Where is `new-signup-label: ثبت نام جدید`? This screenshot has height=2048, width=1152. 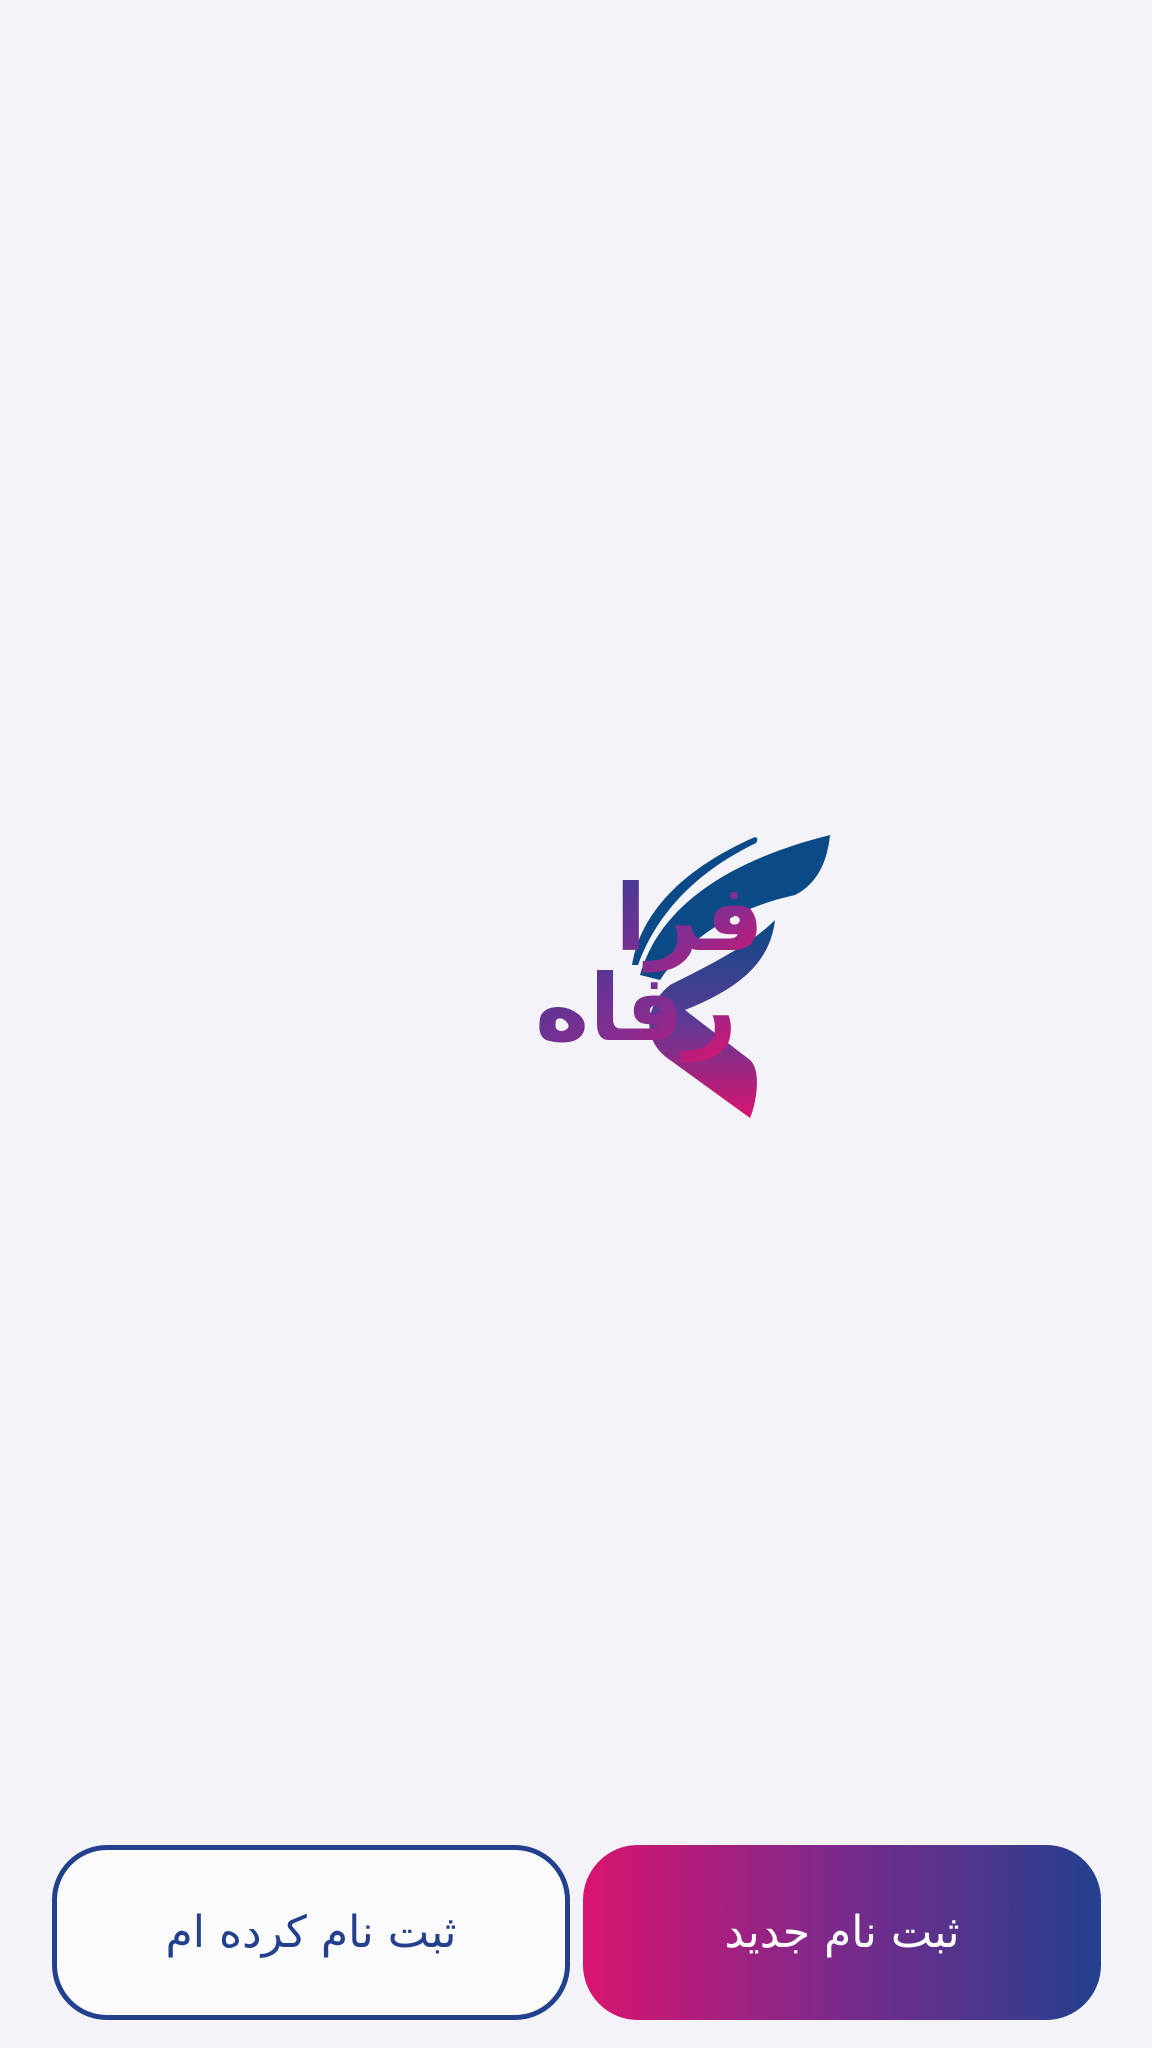 new-signup-label: ثبت نام جدید is located at coordinates (842, 1932).